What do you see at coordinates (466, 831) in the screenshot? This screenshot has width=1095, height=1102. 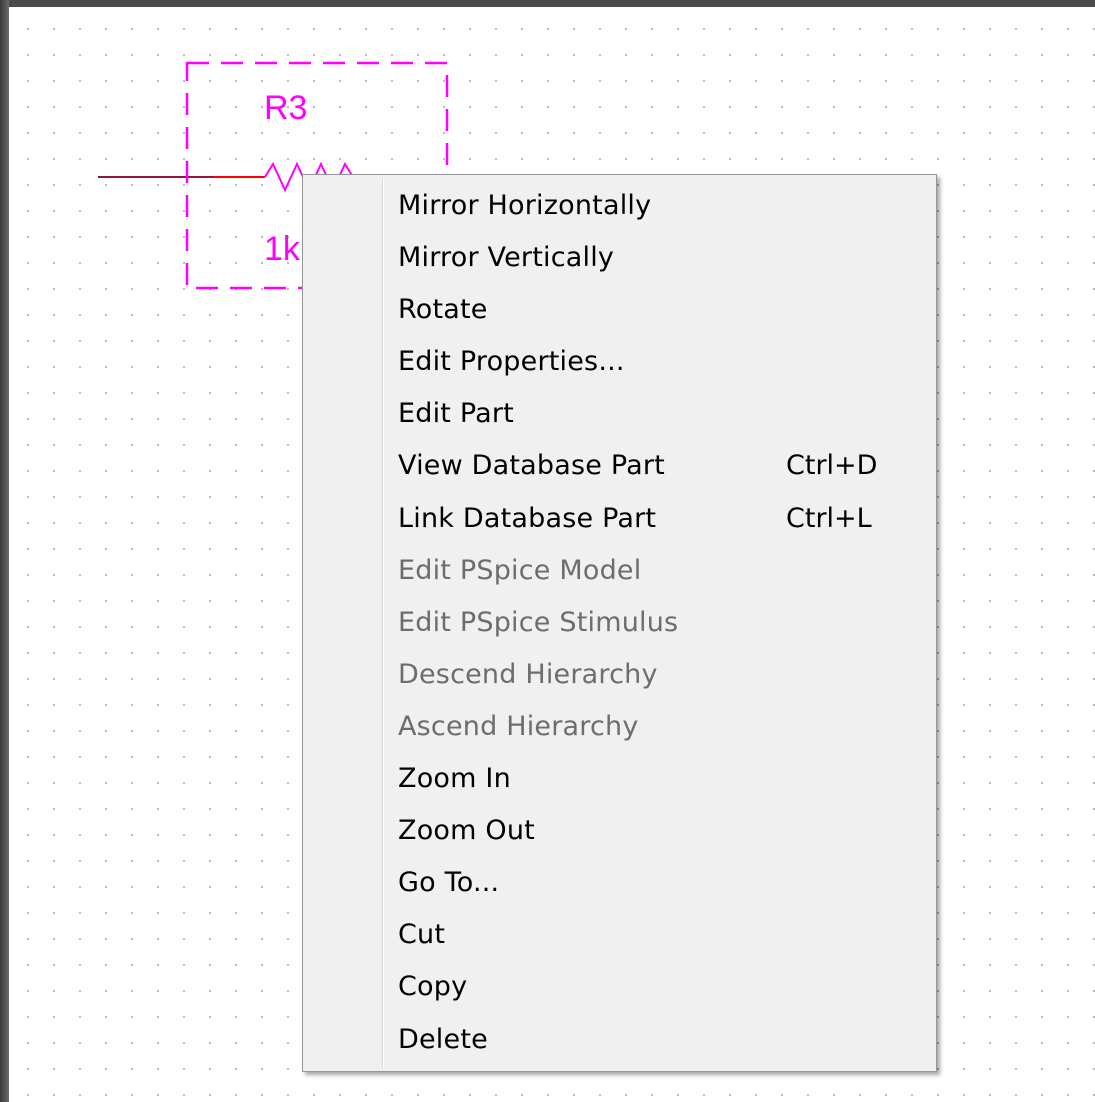 I see `menu-item-label: Zoom Out` at bounding box center [466, 831].